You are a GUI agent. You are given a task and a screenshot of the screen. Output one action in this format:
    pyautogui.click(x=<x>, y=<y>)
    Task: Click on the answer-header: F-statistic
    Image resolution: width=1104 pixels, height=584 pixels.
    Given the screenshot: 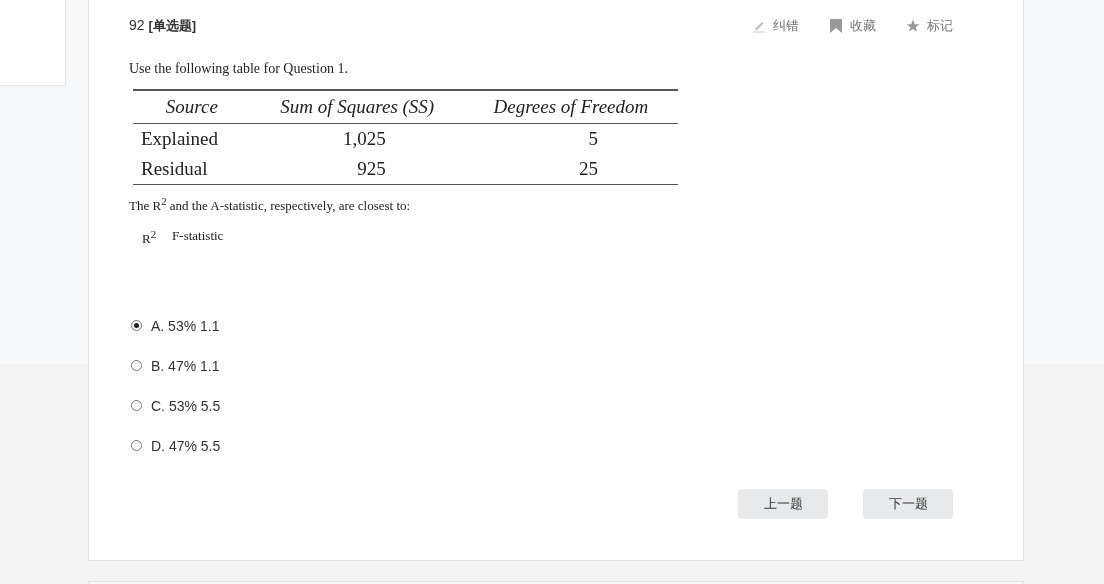 What is the action you would take?
    pyautogui.click(x=198, y=237)
    